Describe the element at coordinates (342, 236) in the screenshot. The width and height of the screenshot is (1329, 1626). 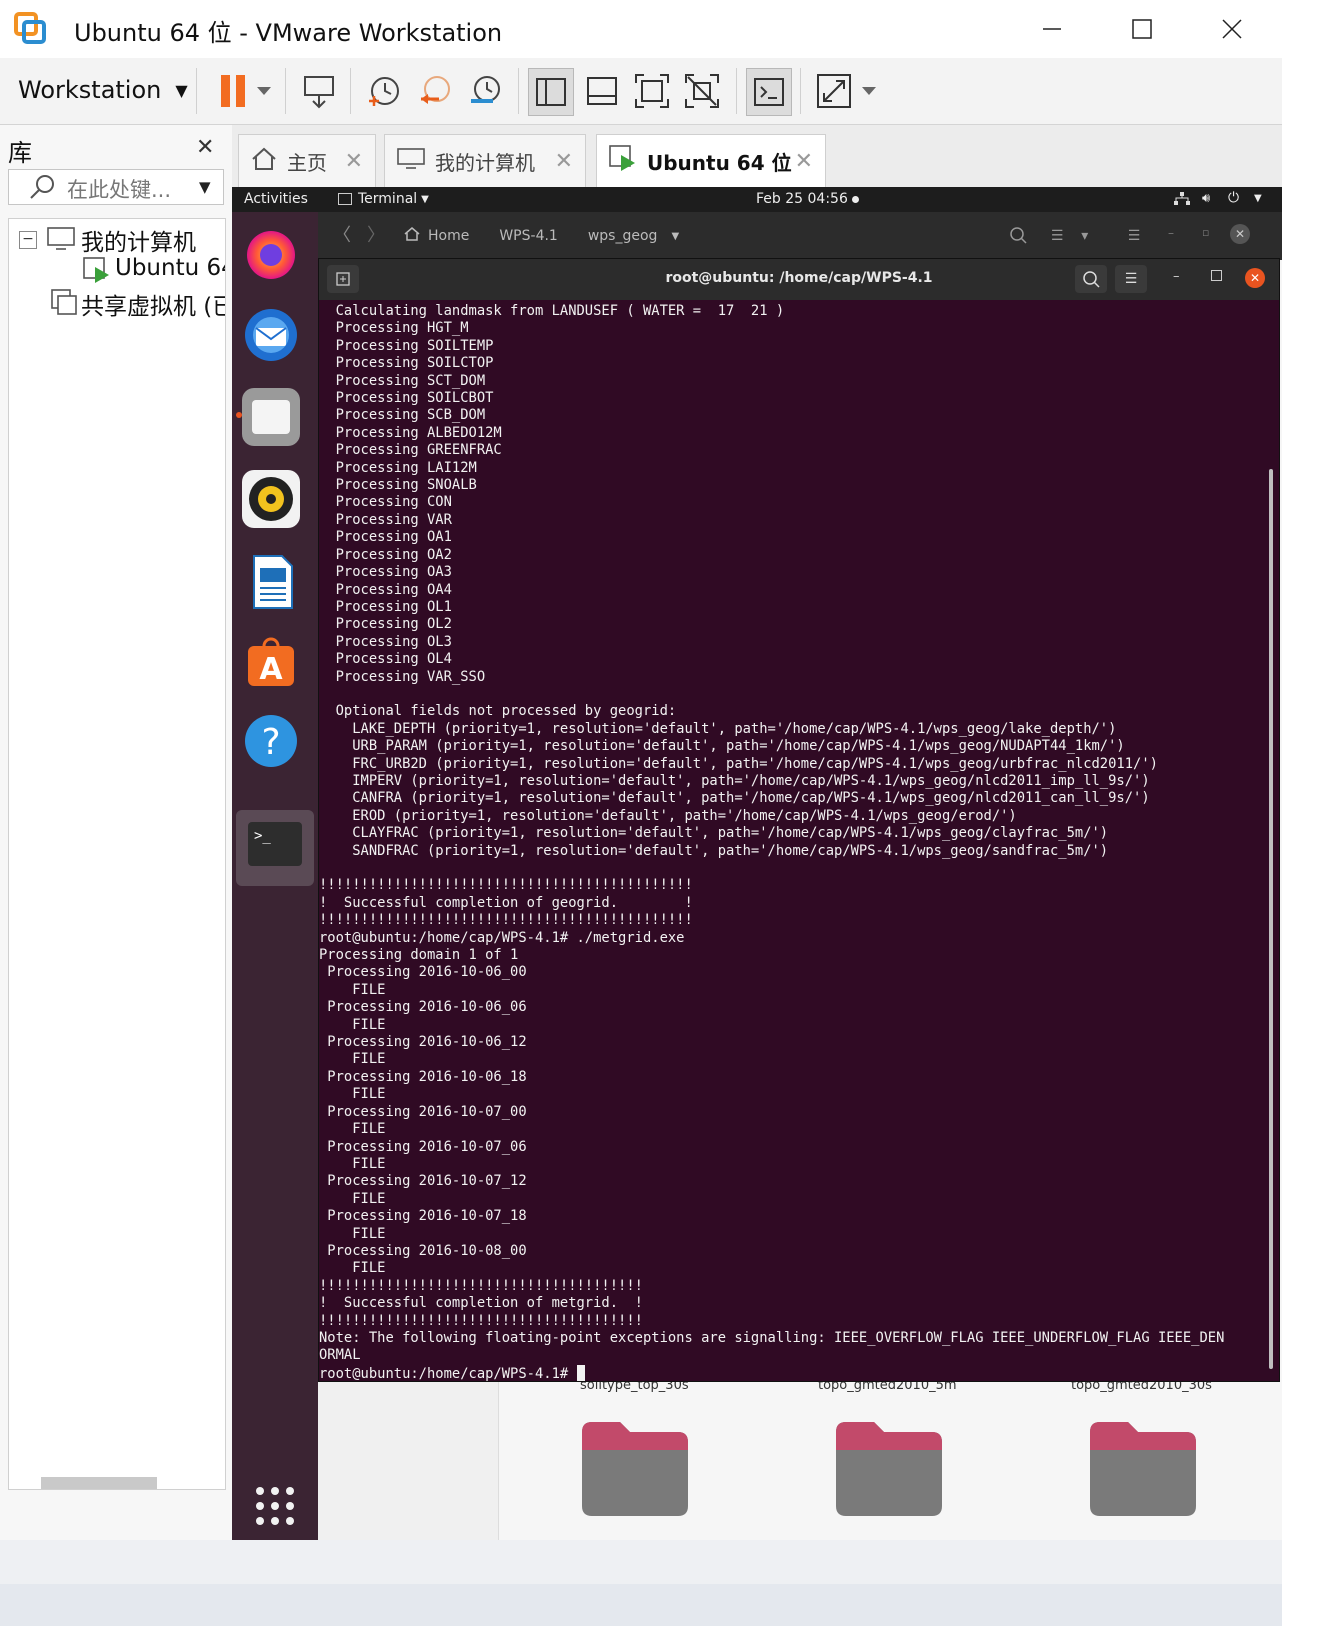
I see `back-button: 〈` at that location.